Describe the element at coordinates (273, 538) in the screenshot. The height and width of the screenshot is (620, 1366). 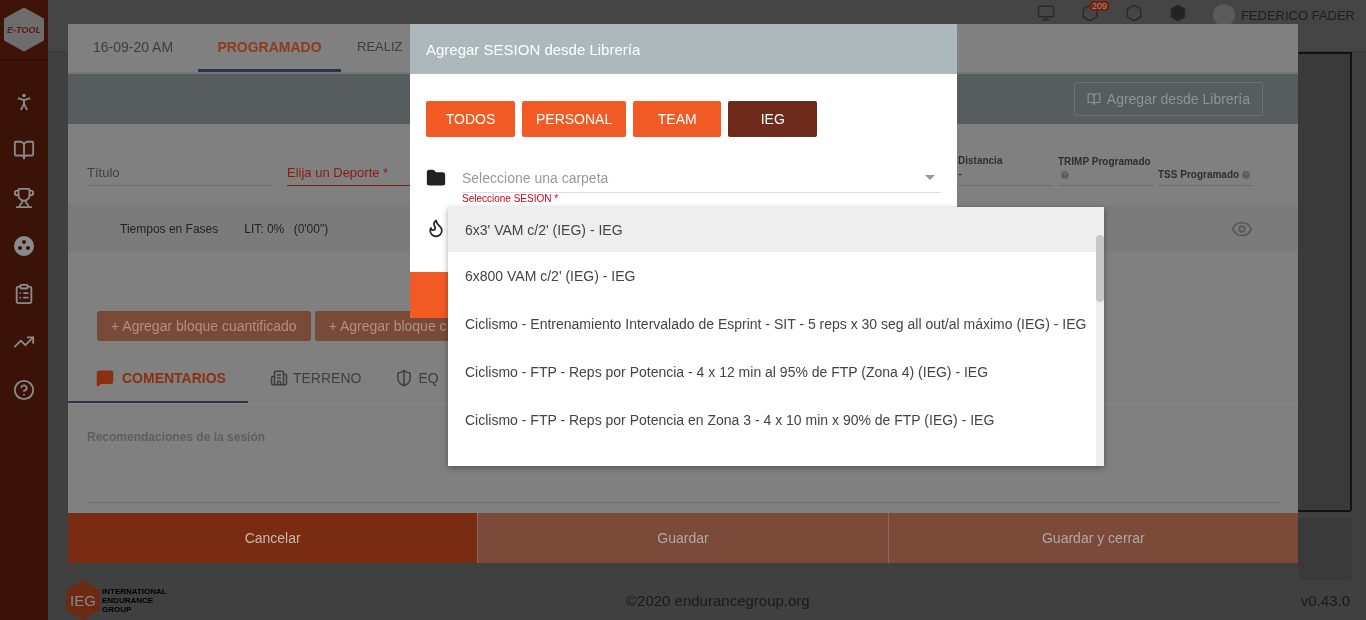
I see `cancel-button: Cancelar` at that location.